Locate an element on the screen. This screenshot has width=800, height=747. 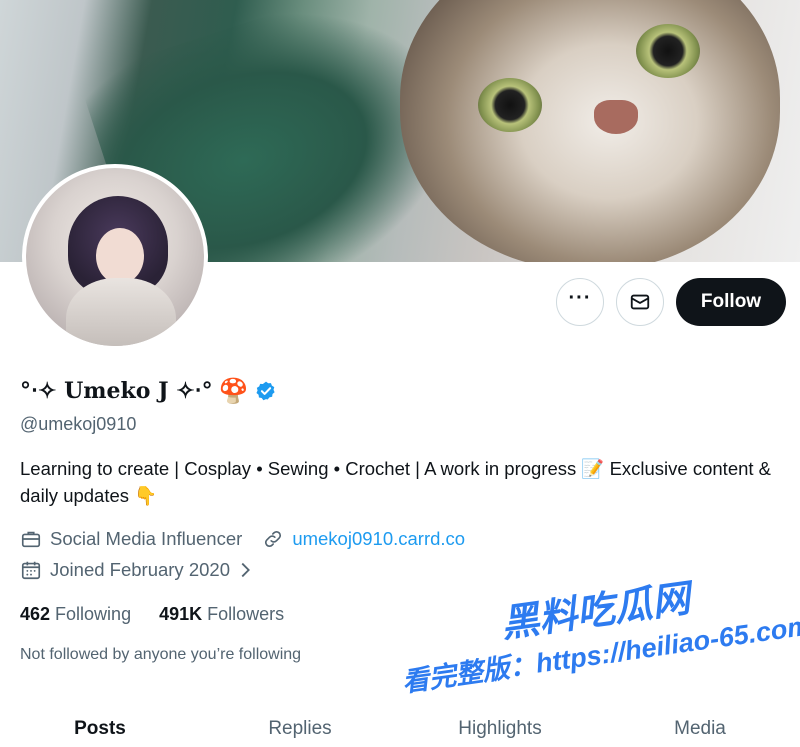
profile-joined-row: Joined February 2020 is located at coordinates (138, 570).